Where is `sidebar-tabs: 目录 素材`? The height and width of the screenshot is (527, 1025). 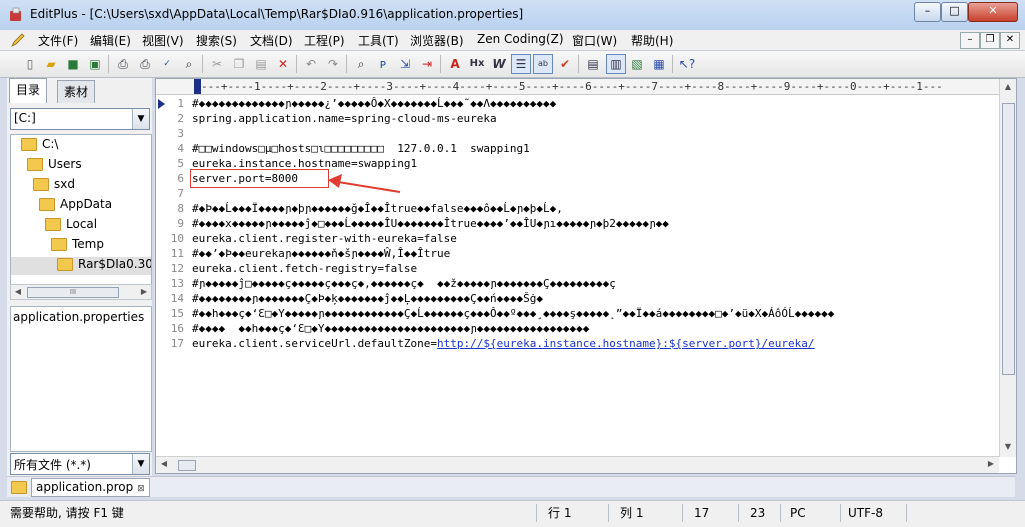 sidebar-tabs: 目录 素材 is located at coordinates (79, 90).